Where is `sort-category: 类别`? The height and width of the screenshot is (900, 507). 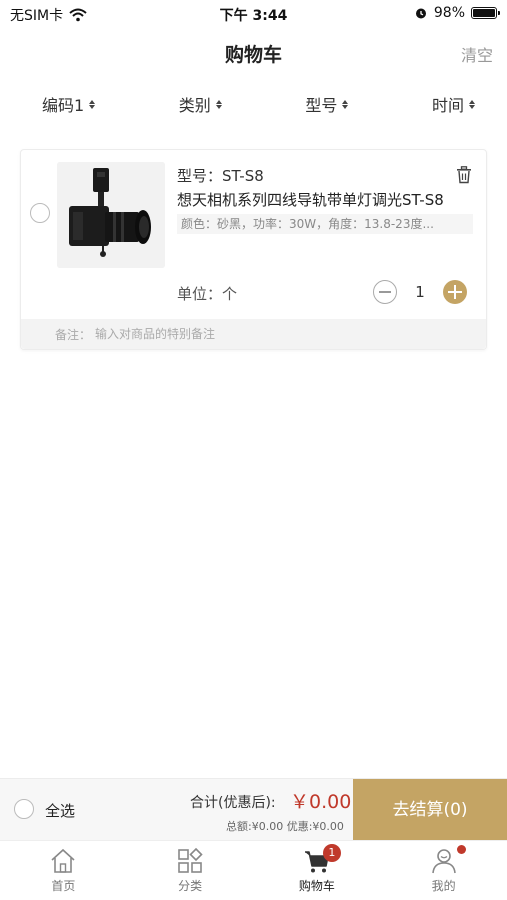 sort-category: 类别 is located at coordinates (200, 104).